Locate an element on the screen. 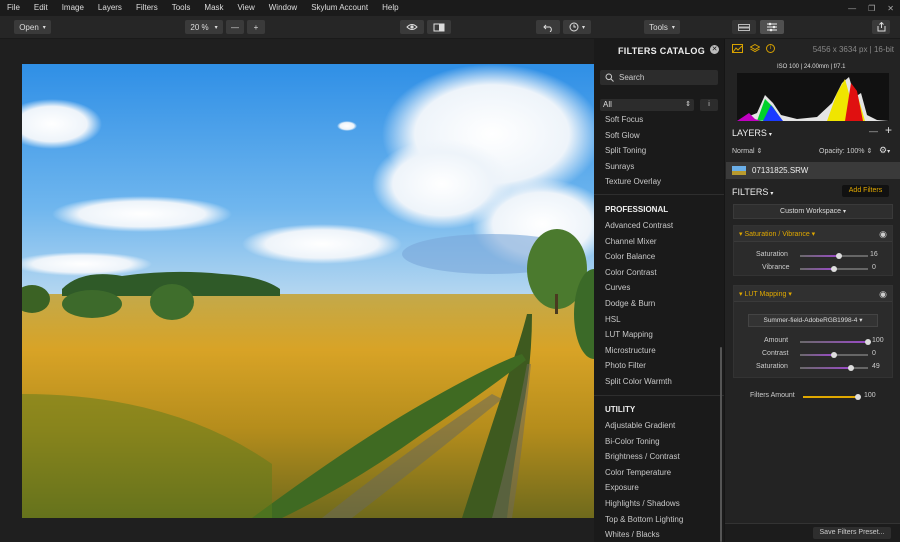  contrast-slider is located at coordinates (834, 355).